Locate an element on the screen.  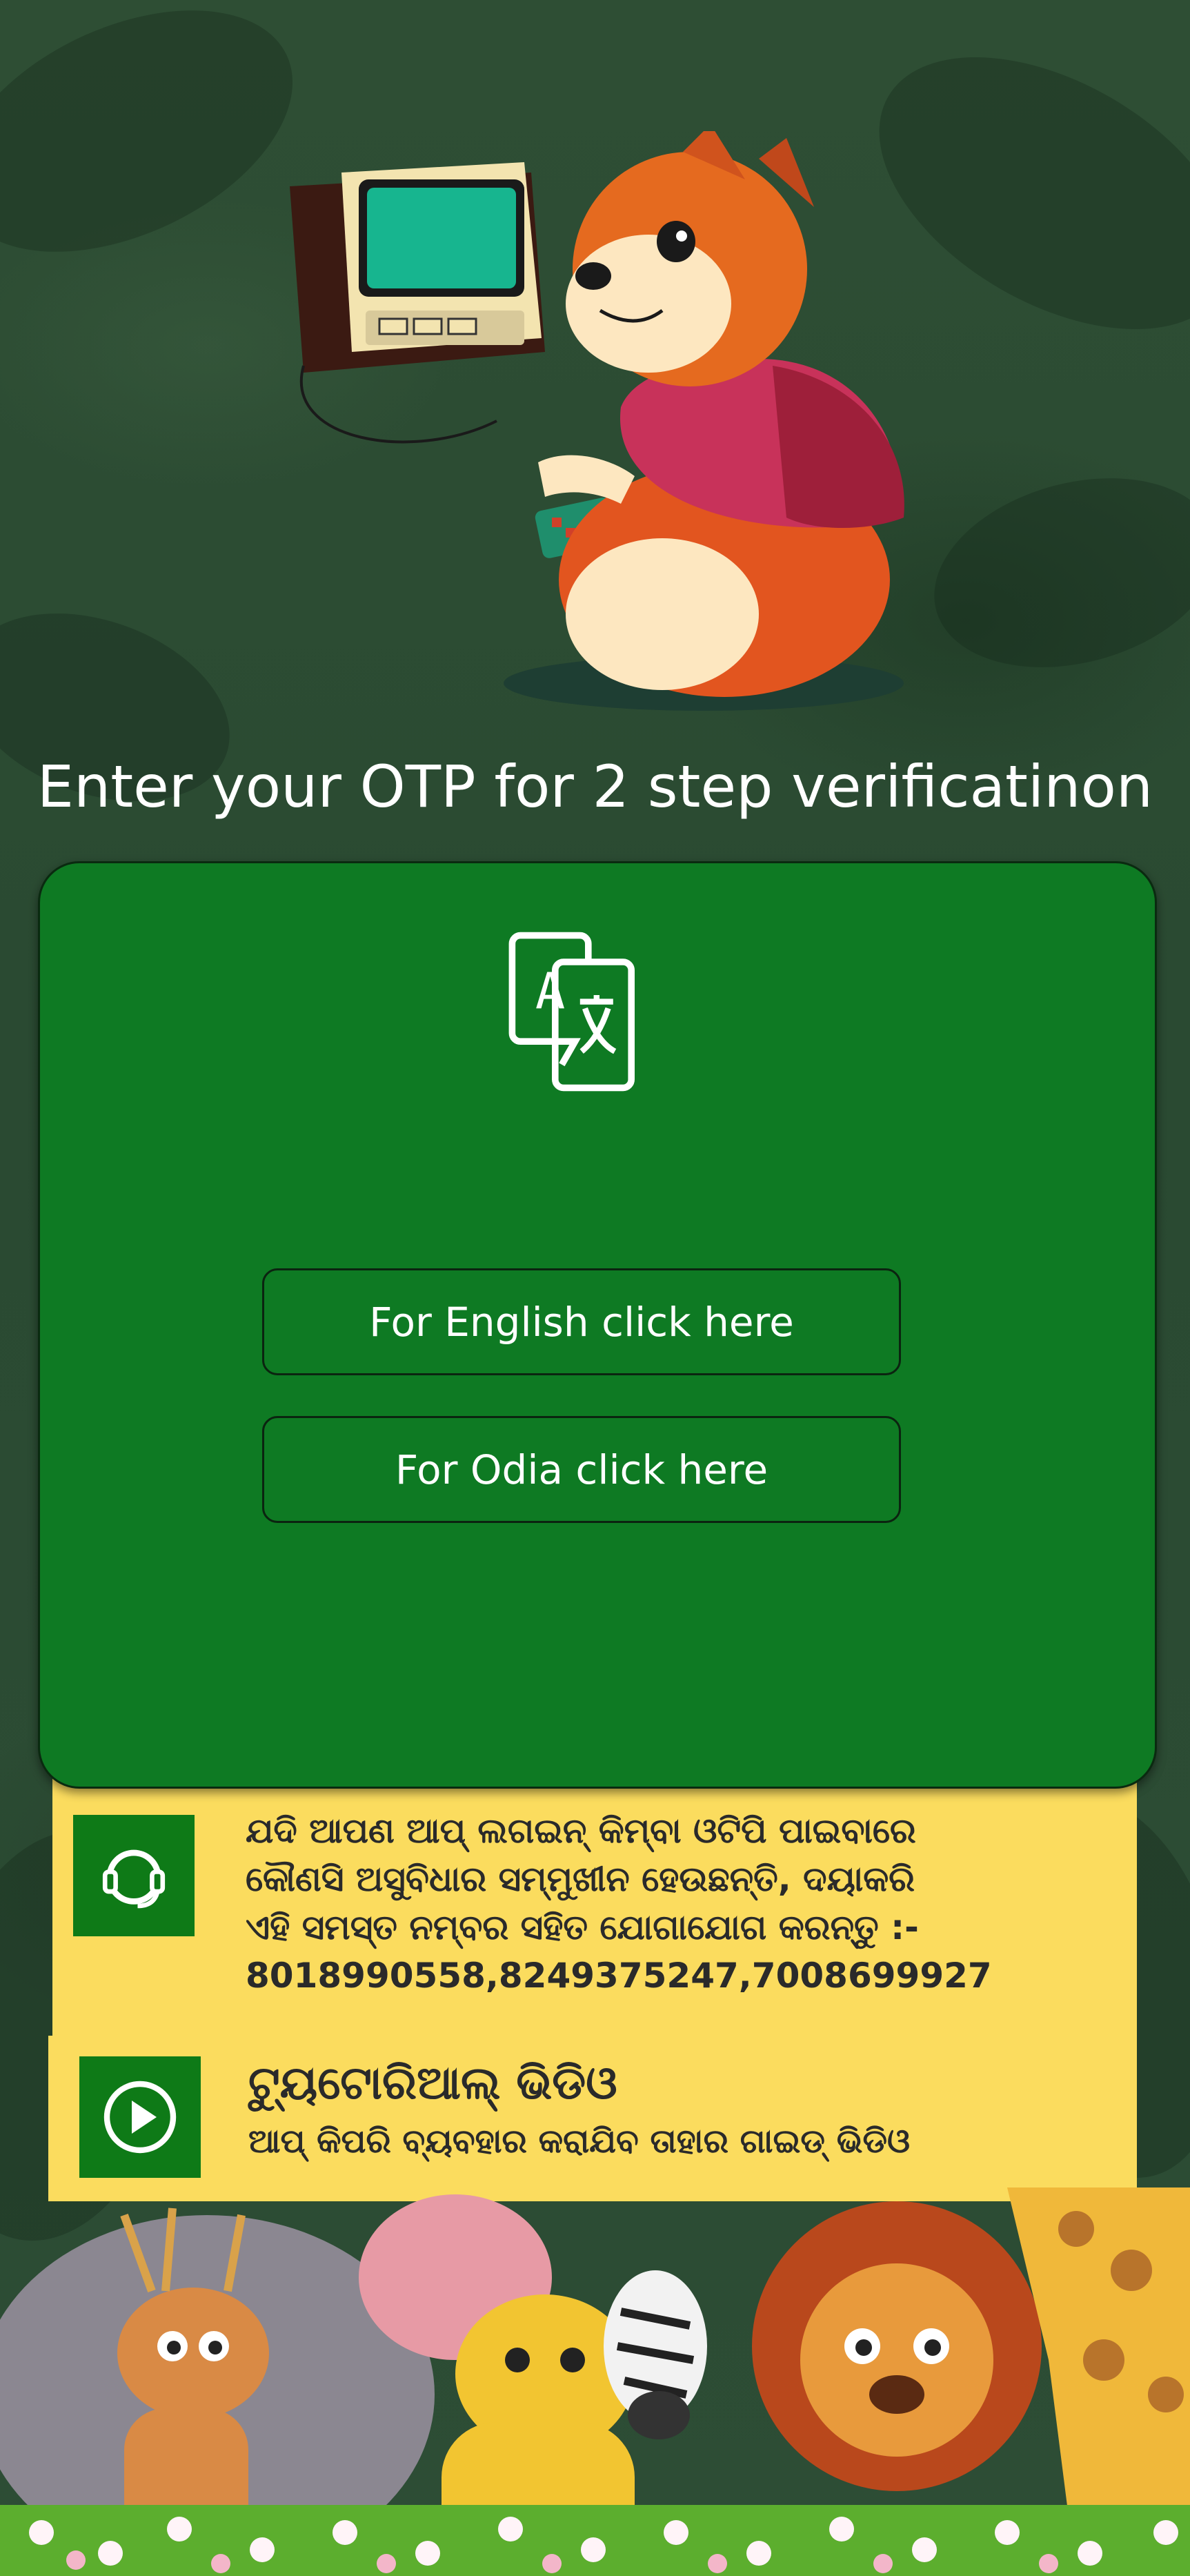
otp-title: Enter your OTP for 2 step verificatinon is located at coordinates (595, 786).